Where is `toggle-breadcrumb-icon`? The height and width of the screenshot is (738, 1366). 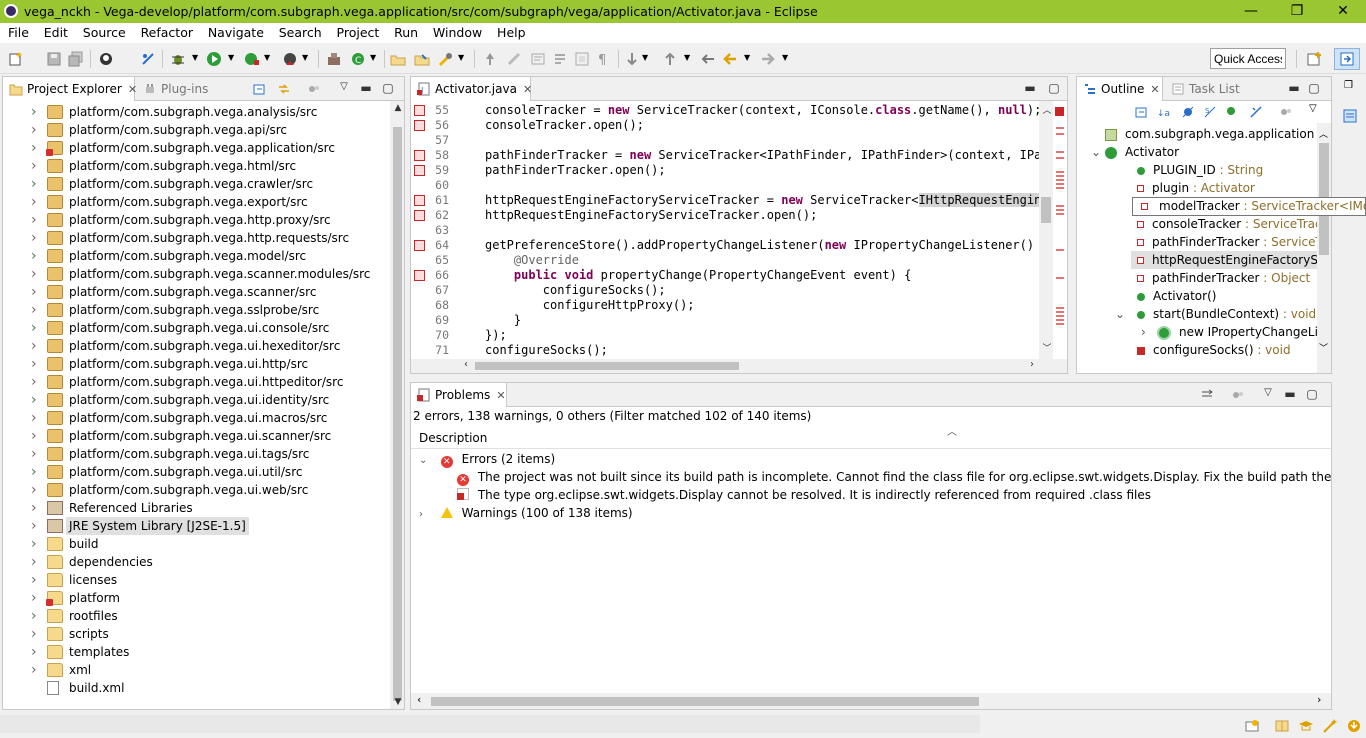 toggle-breadcrumb-icon is located at coordinates (514, 59).